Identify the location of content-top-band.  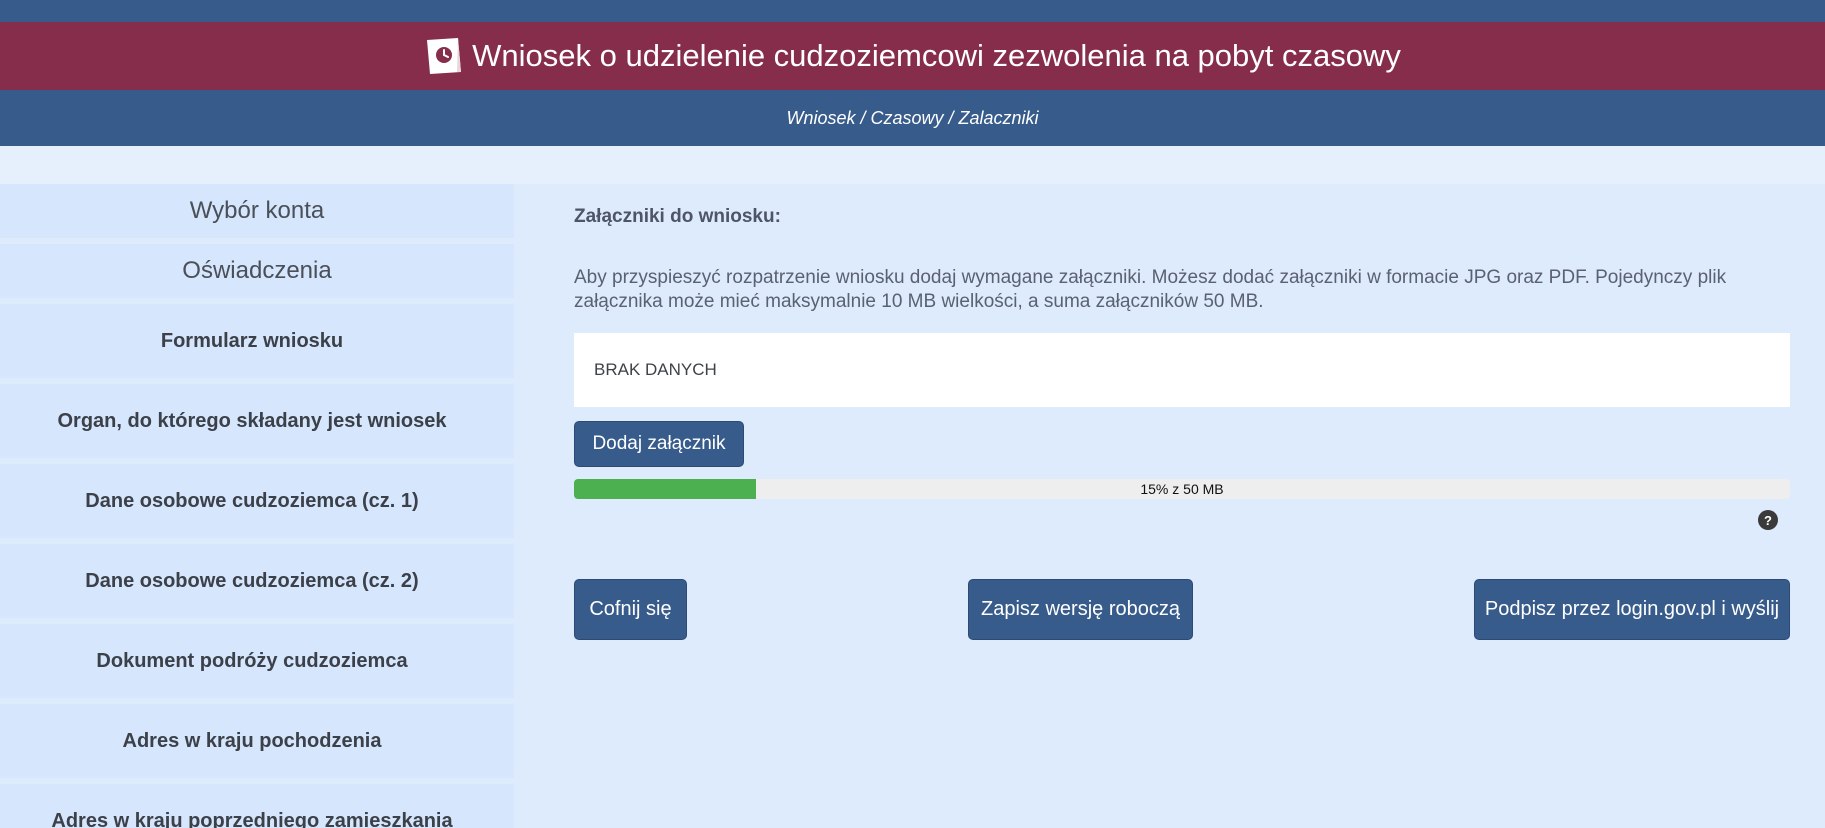
(912, 165).